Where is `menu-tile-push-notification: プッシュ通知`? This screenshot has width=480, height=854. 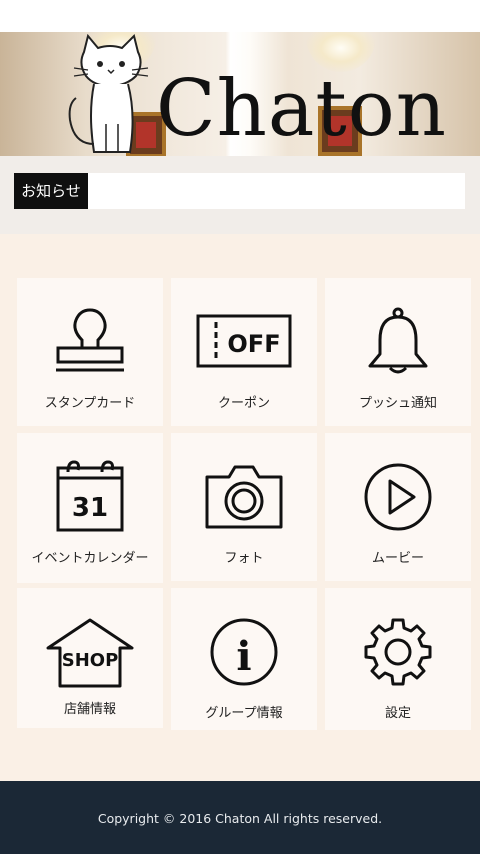 menu-tile-push-notification: プッシュ通知 is located at coordinates (398, 352).